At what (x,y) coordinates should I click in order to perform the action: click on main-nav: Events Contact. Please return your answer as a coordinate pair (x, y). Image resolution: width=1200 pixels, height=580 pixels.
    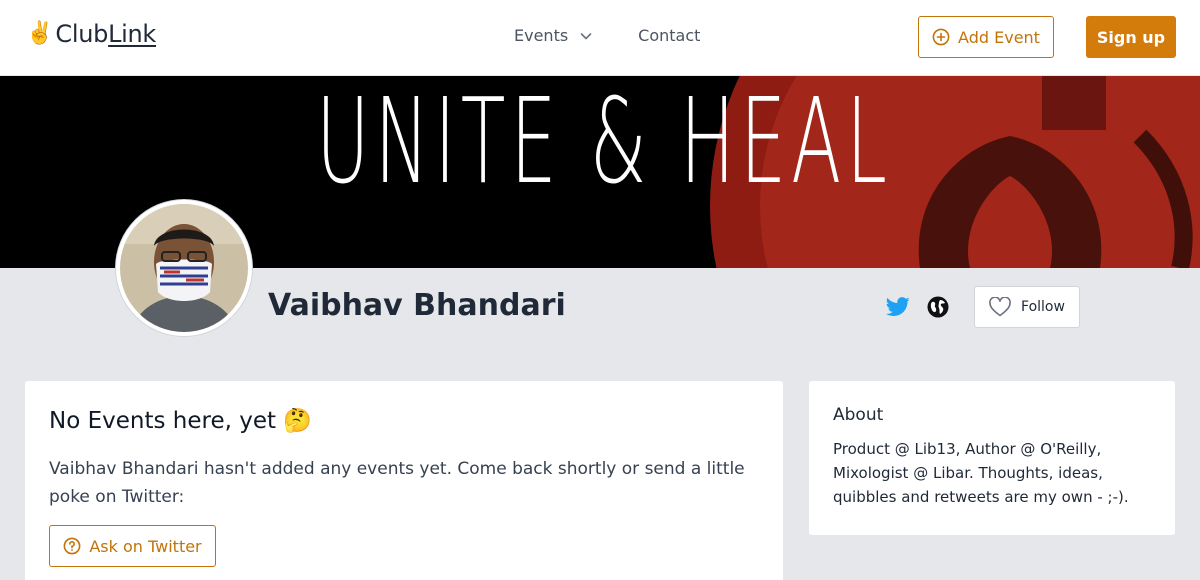
    Looking at the image, I should click on (607, 35).